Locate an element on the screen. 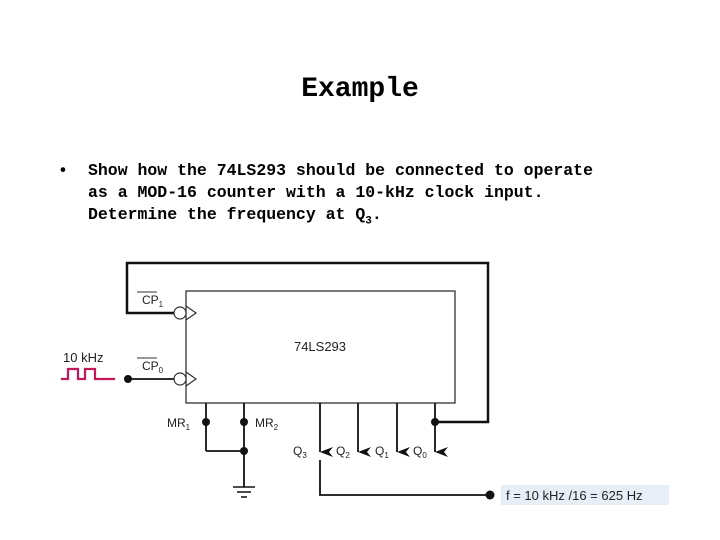  clock-waveform-icon is located at coordinates (88, 374).